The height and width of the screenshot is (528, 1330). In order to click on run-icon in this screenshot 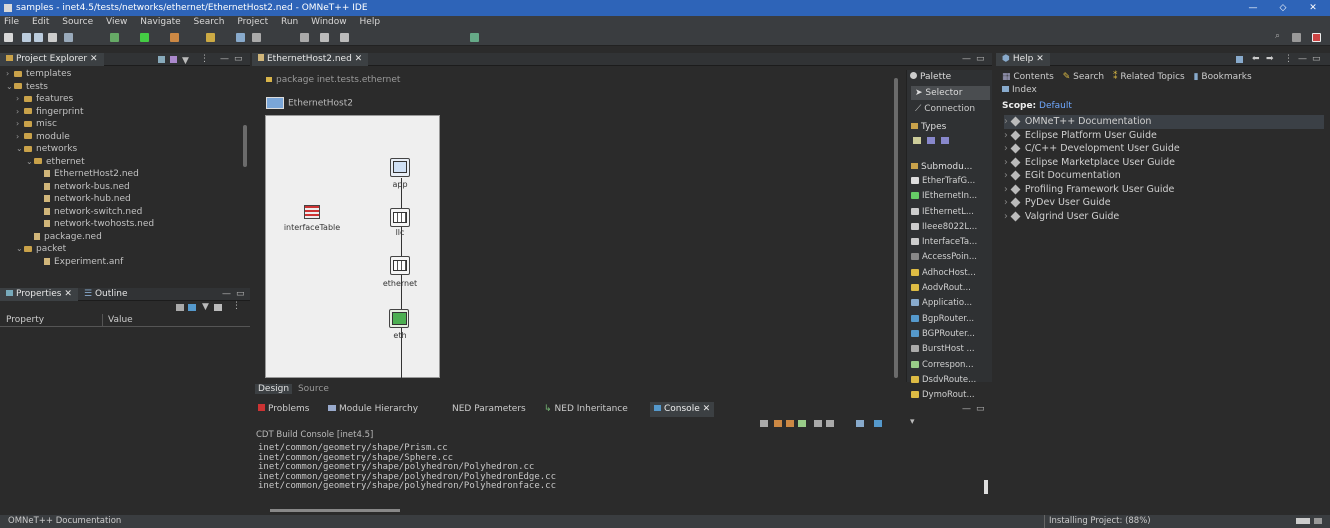, I will do `click(144, 37)`.